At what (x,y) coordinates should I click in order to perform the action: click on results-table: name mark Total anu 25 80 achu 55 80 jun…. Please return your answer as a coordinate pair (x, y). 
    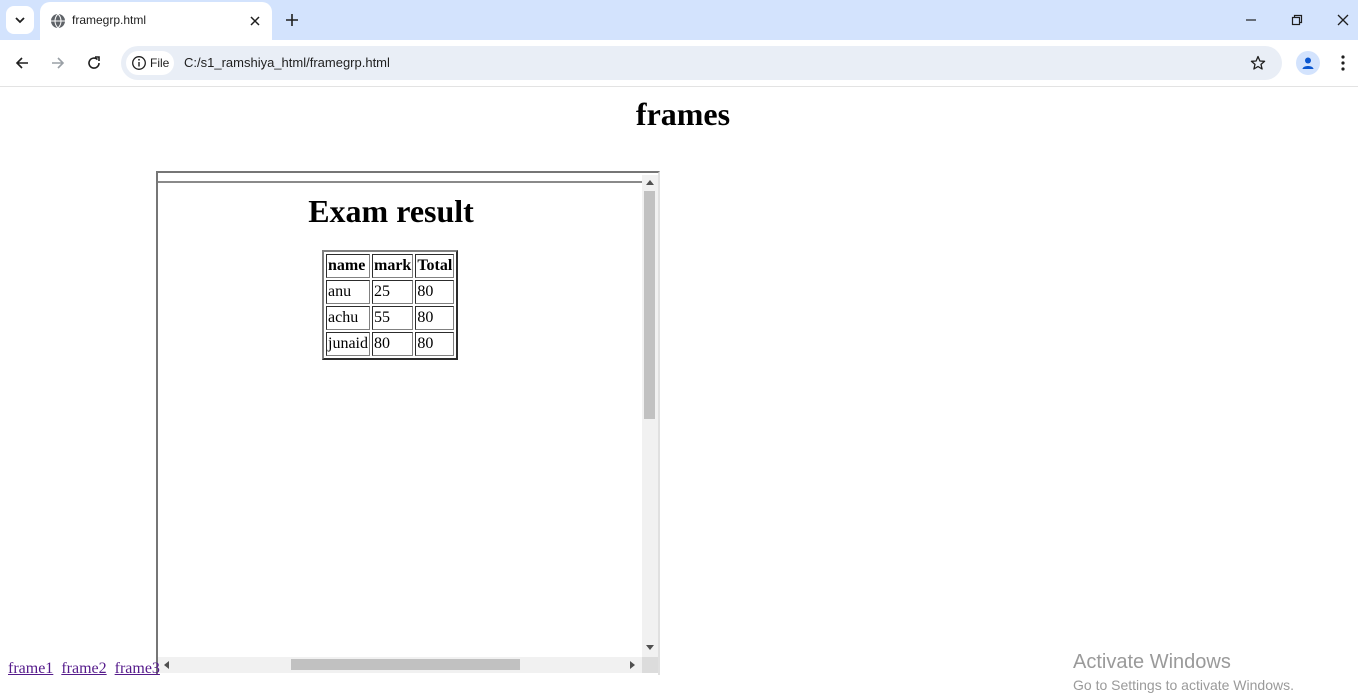
    Looking at the image, I should click on (390, 305).